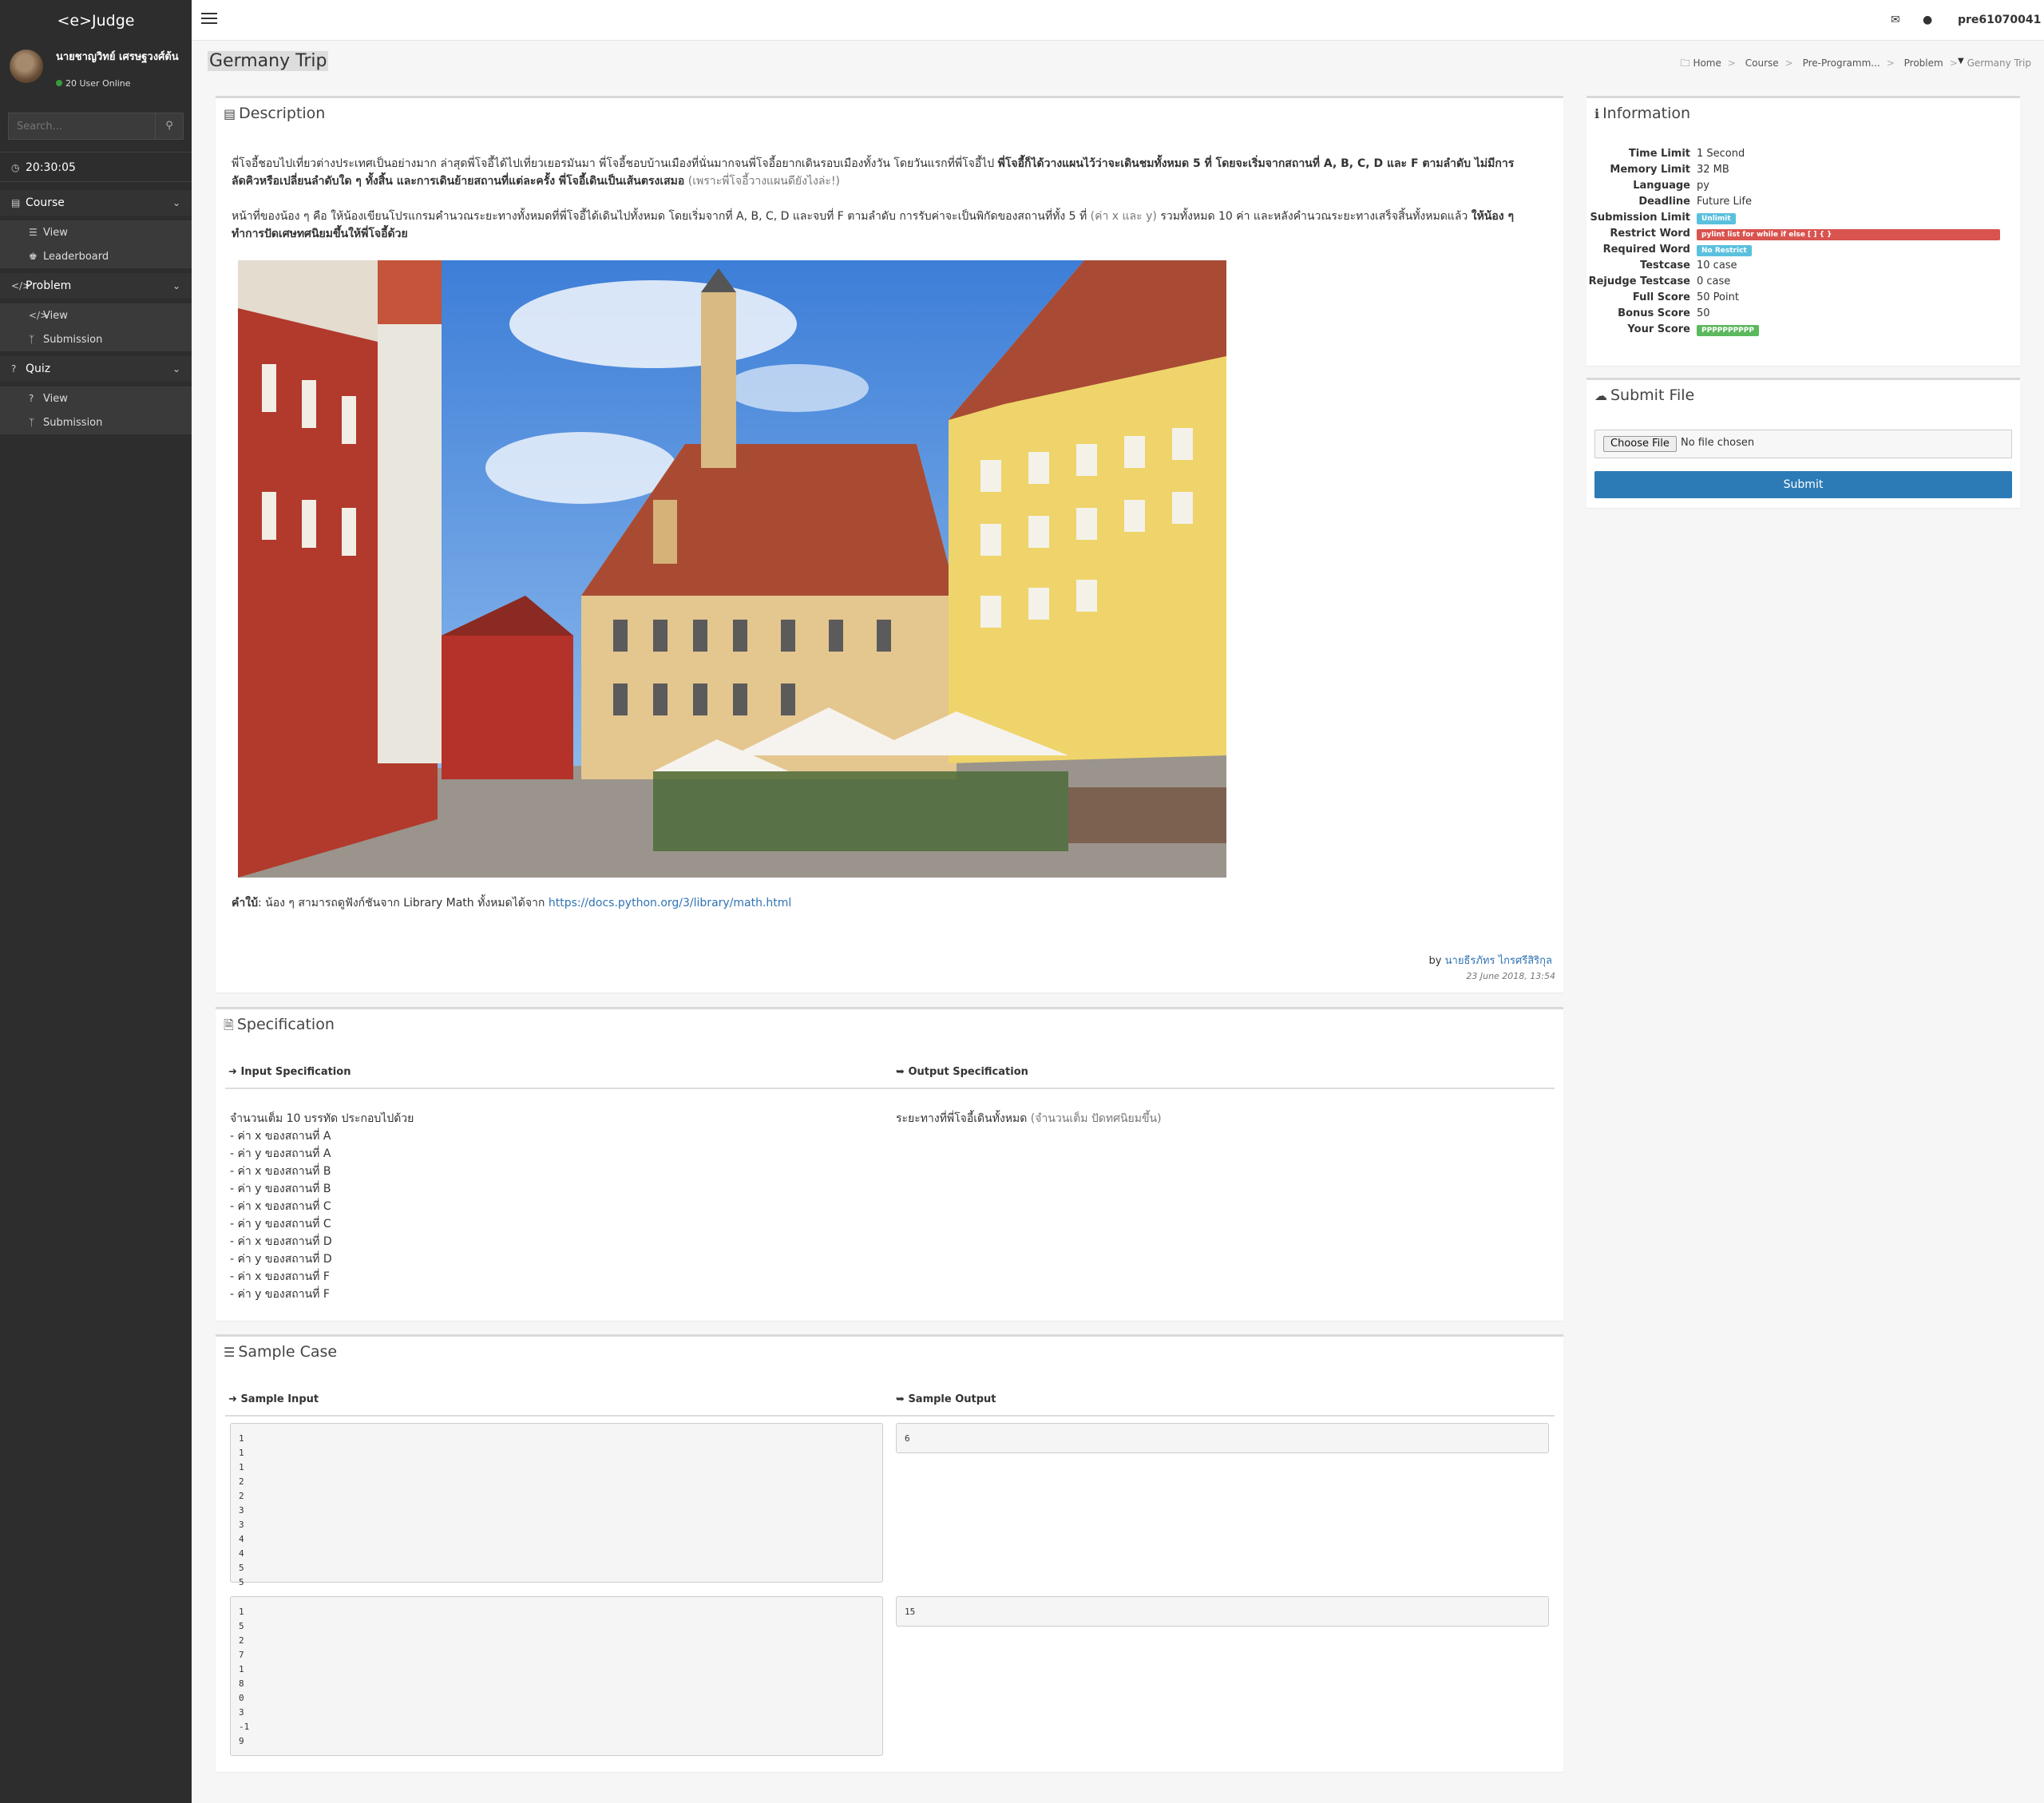 The width and height of the screenshot is (2044, 1803). I want to click on by-label: by, so click(1435, 961).